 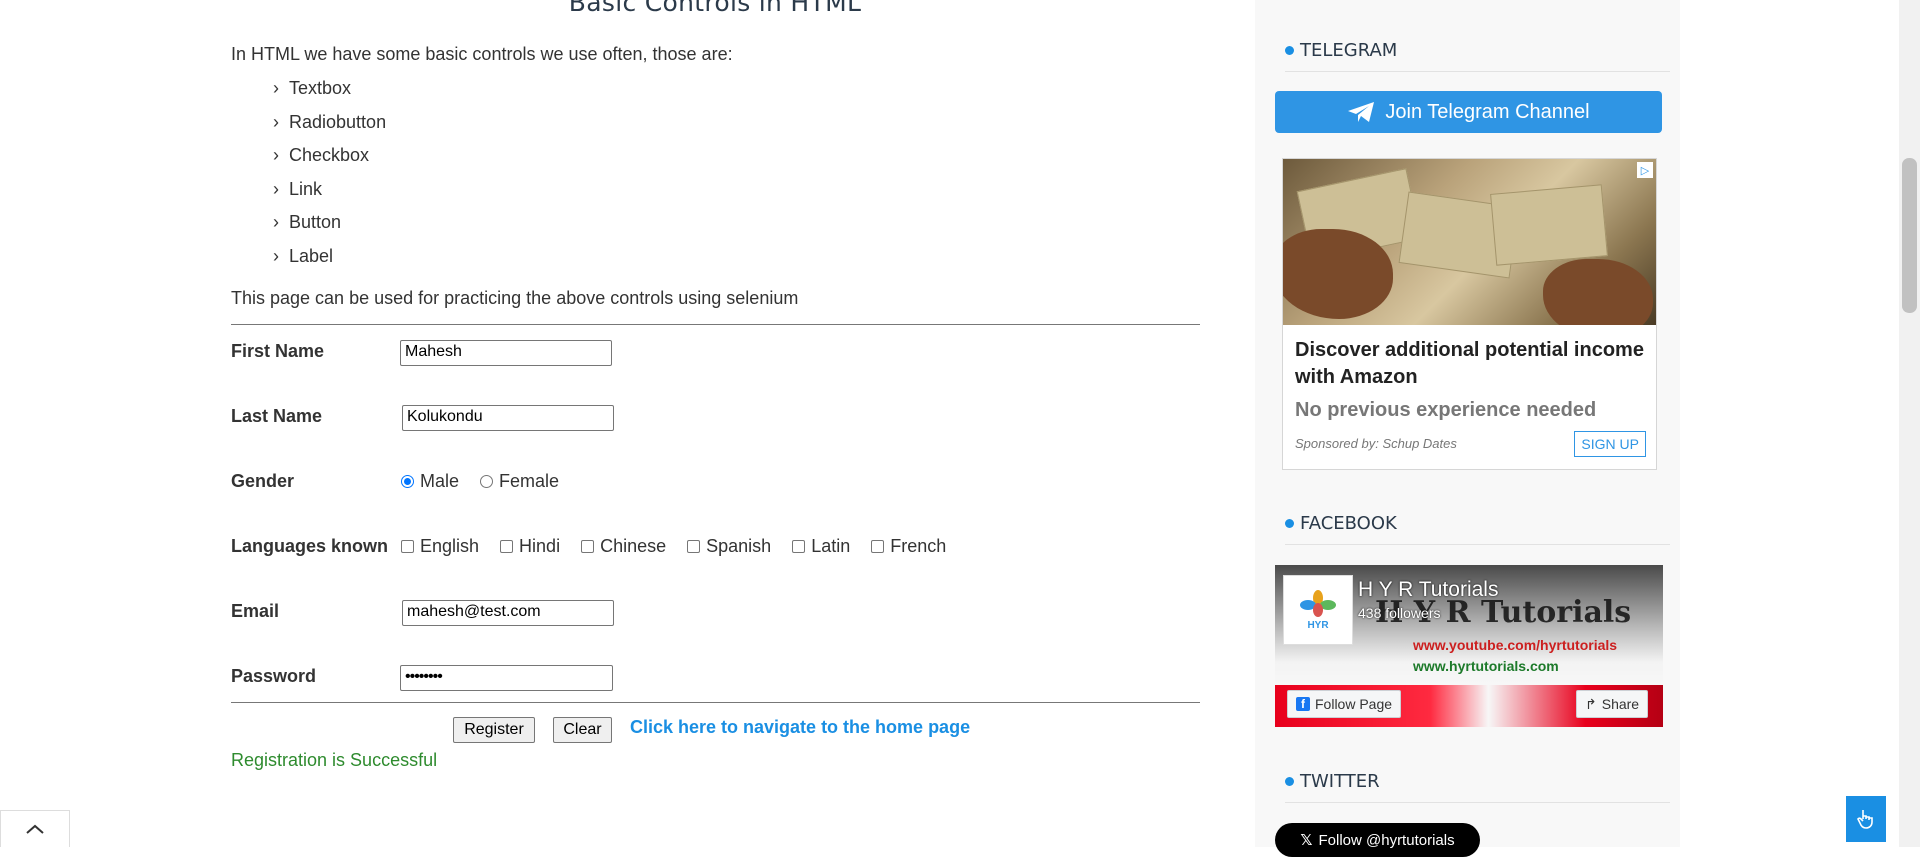 I want to click on gender-option-female: Female, so click(x=519, y=481).